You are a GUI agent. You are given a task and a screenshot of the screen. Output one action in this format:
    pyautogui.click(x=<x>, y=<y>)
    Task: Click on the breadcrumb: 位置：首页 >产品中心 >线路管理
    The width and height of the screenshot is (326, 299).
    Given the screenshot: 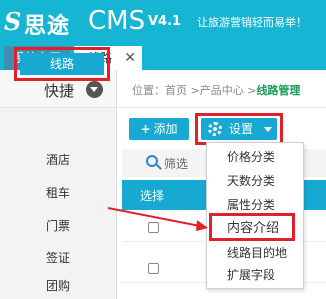 What is the action you would take?
    pyautogui.click(x=216, y=90)
    